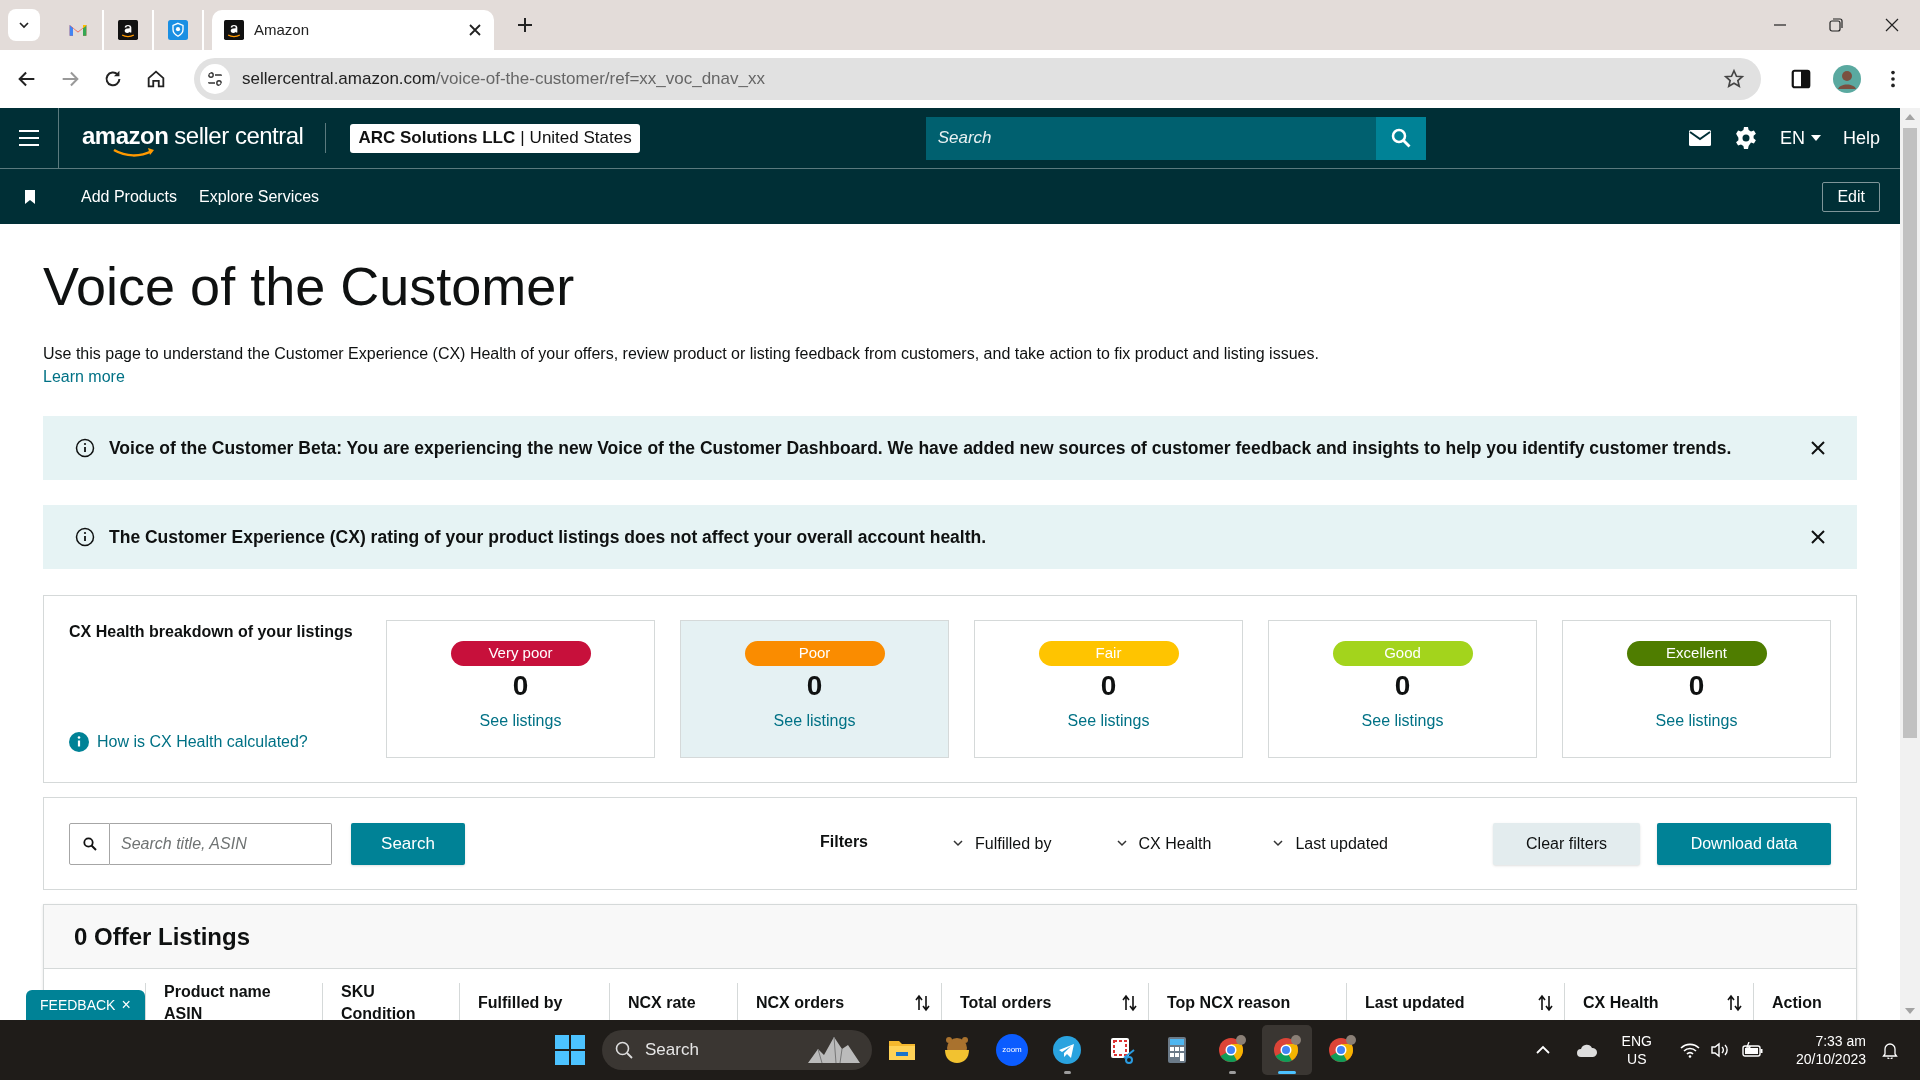 The height and width of the screenshot is (1080, 1920). What do you see at coordinates (548, 537) in the screenshot?
I see `banner-text: The Customer Experience (CX) rating of your product listings does not affect your overall account health.` at bounding box center [548, 537].